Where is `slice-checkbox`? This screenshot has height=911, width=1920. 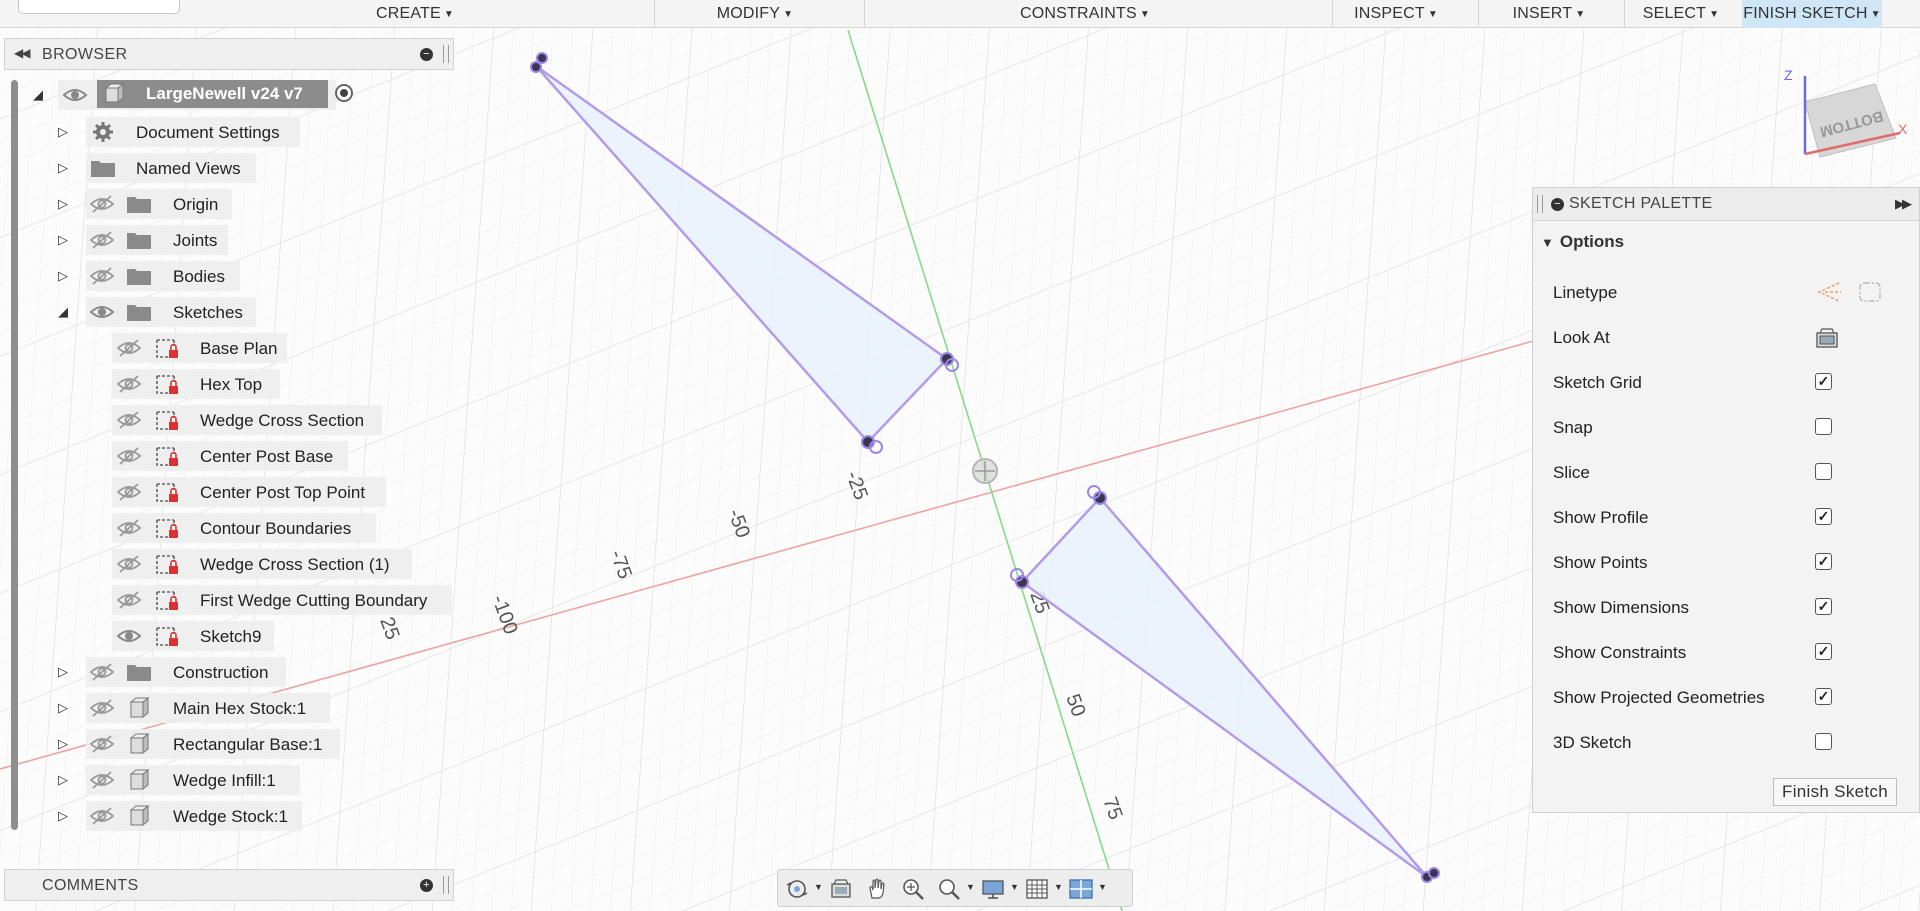
slice-checkbox is located at coordinates (1823, 471).